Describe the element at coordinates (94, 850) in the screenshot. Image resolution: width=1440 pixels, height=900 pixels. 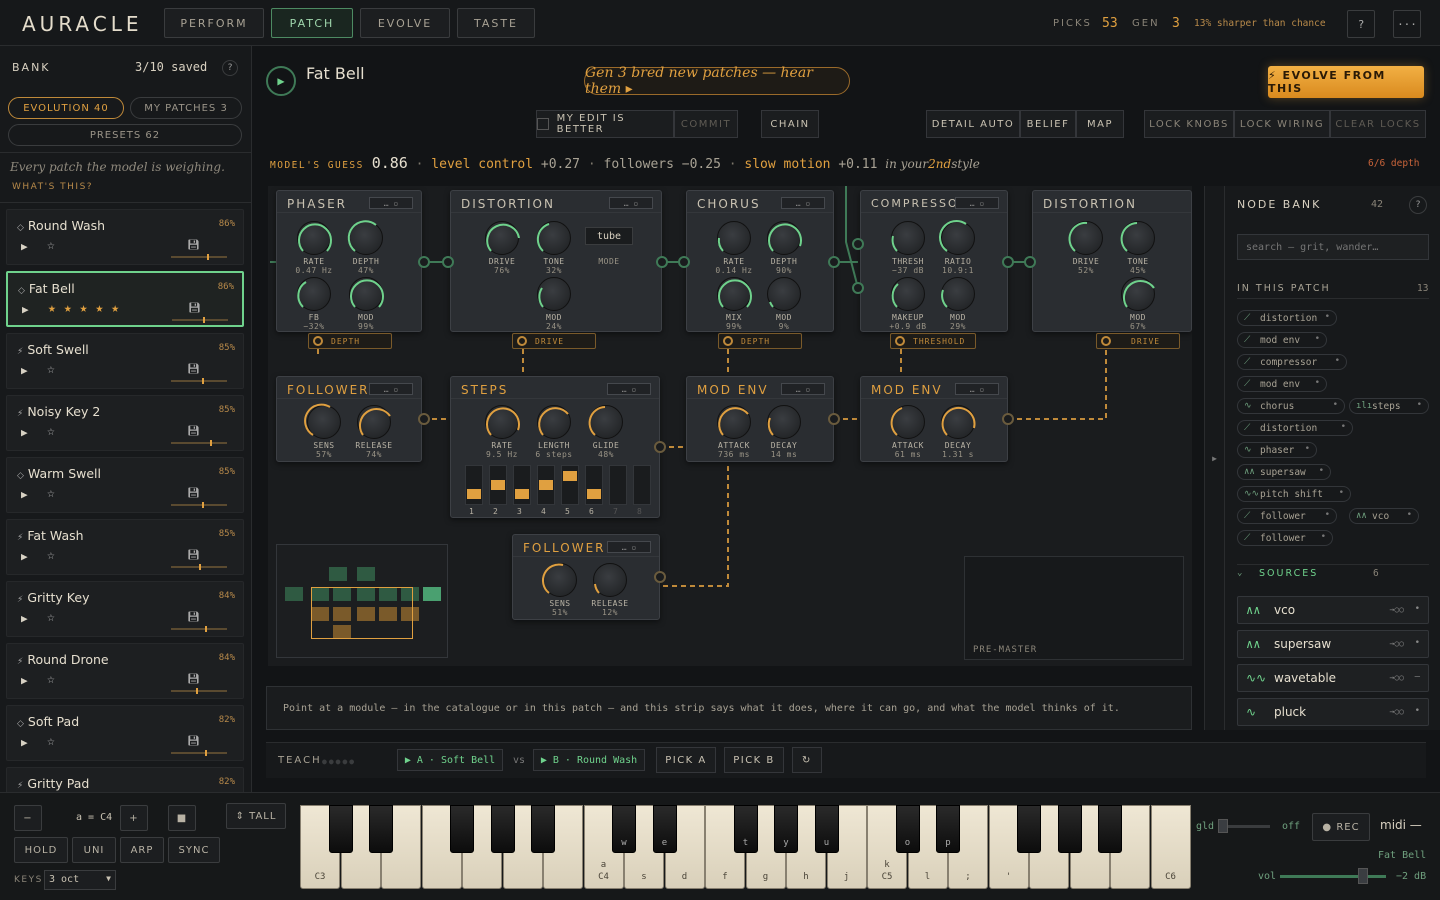
I see `unison-button: UNI` at that location.